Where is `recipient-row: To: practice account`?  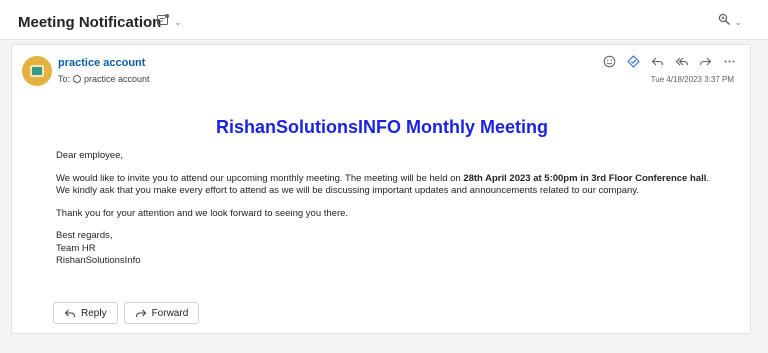 recipient-row: To: practice account is located at coordinates (104, 79).